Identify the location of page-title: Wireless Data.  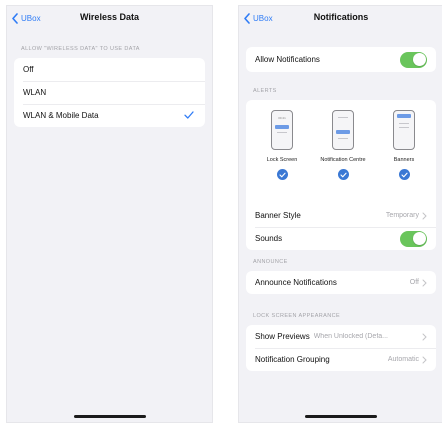
(109, 17).